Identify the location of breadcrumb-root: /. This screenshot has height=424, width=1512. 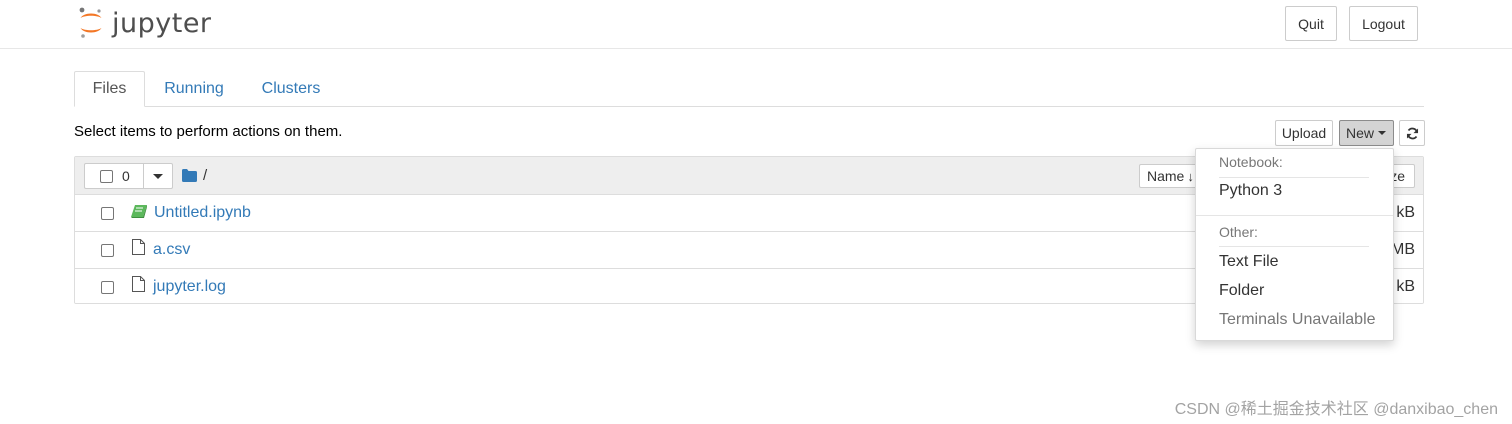
(205, 175).